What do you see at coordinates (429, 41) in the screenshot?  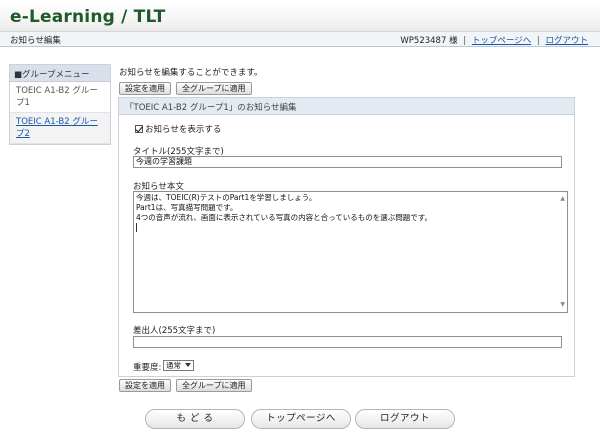 I see `user-name: WP523487 様` at bounding box center [429, 41].